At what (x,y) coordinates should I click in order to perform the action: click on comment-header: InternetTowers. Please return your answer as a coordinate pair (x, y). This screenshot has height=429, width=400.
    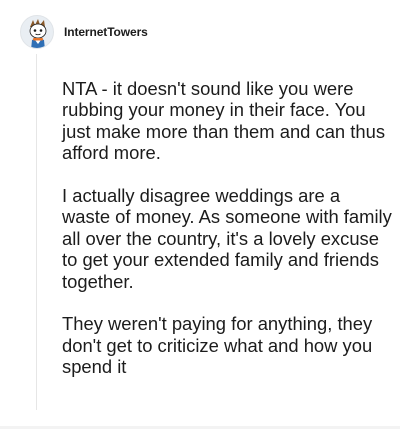
    Looking at the image, I should click on (84, 32).